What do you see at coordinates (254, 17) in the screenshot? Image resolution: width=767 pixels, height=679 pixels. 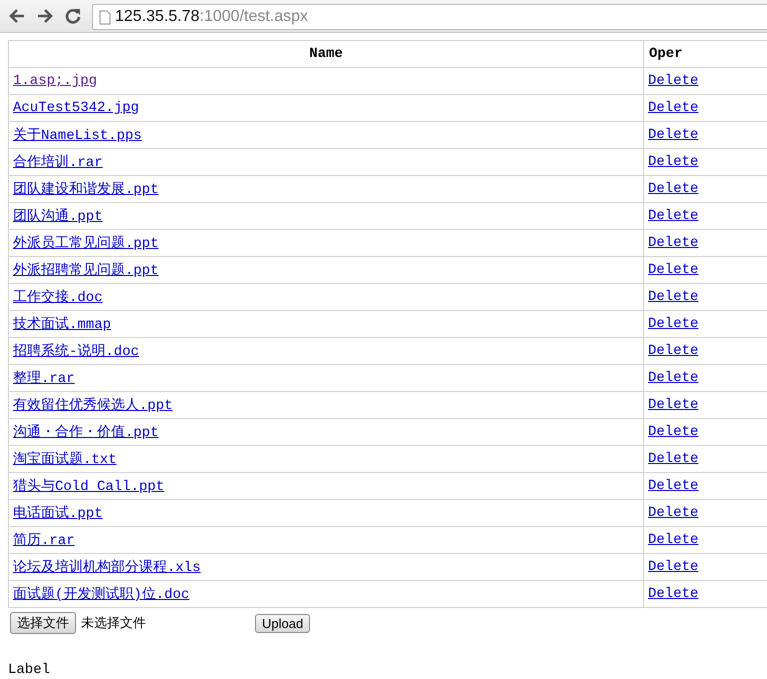 I see `address-path: :1000/test.aspx` at bounding box center [254, 17].